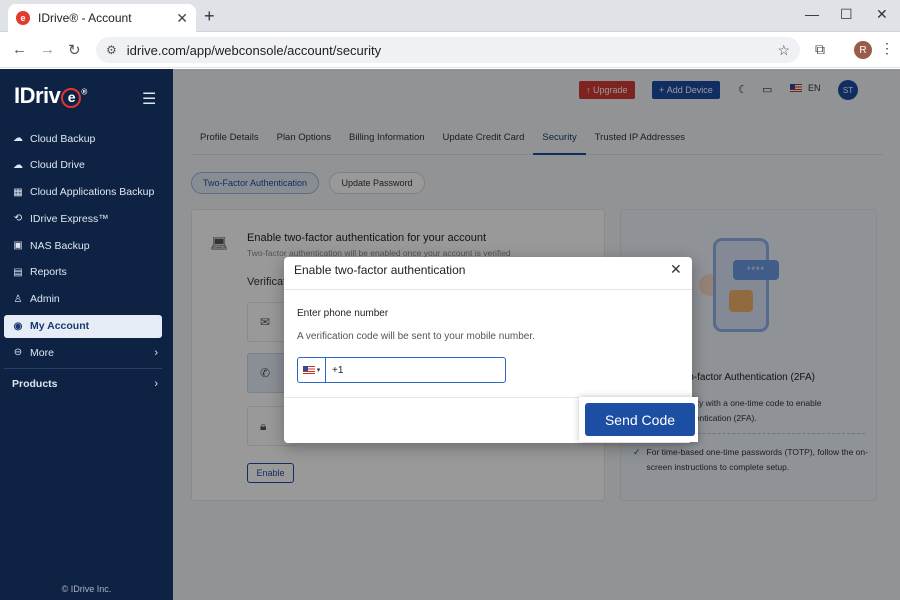 The width and height of the screenshot is (900, 600). What do you see at coordinates (23, 18) in the screenshot?
I see `idrive-favicon-icon: e` at bounding box center [23, 18].